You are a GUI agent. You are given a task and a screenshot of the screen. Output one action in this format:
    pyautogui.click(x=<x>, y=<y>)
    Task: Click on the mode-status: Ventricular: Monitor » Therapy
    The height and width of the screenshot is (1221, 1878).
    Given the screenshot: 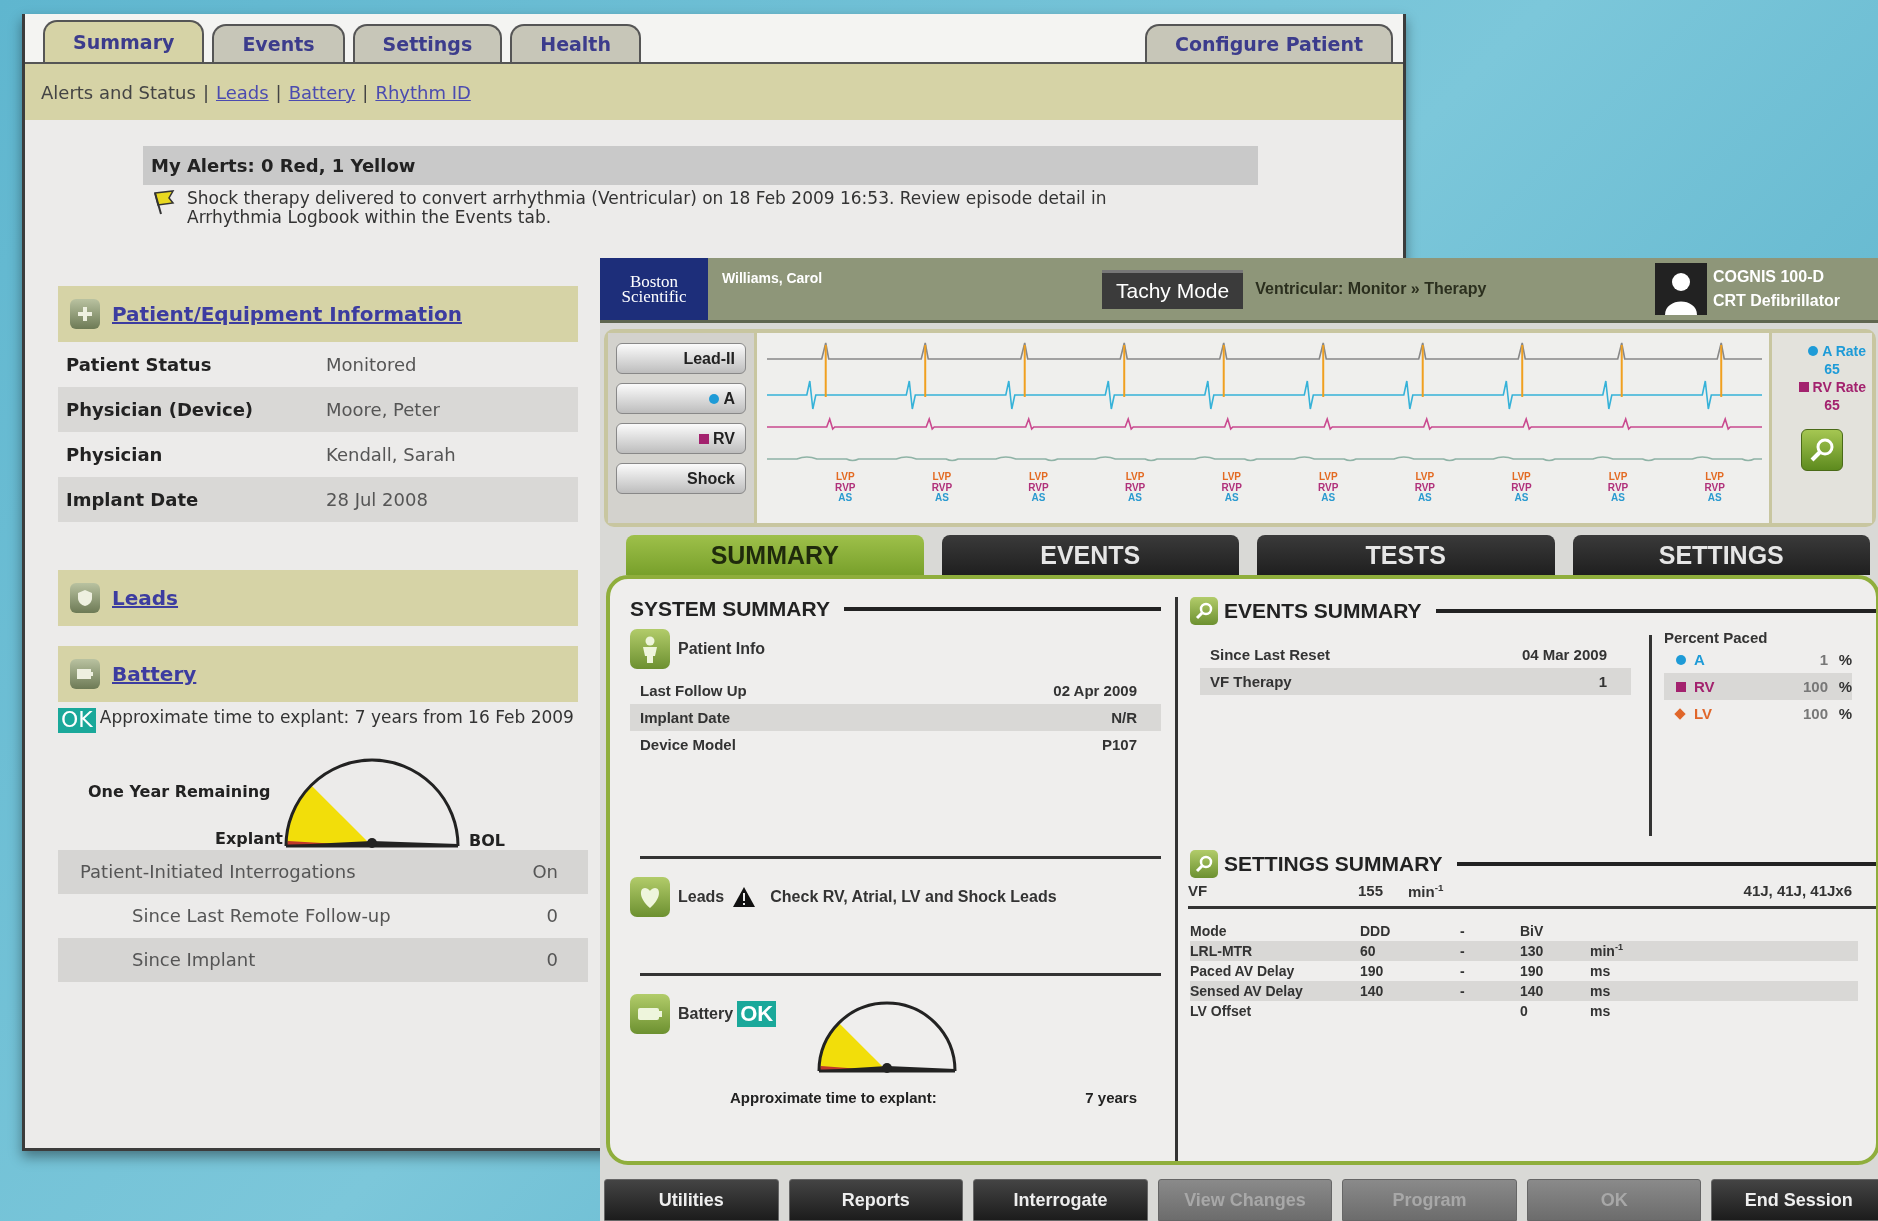 What is the action you would take?
    pyautogui.click(x=1371, y=289)
    